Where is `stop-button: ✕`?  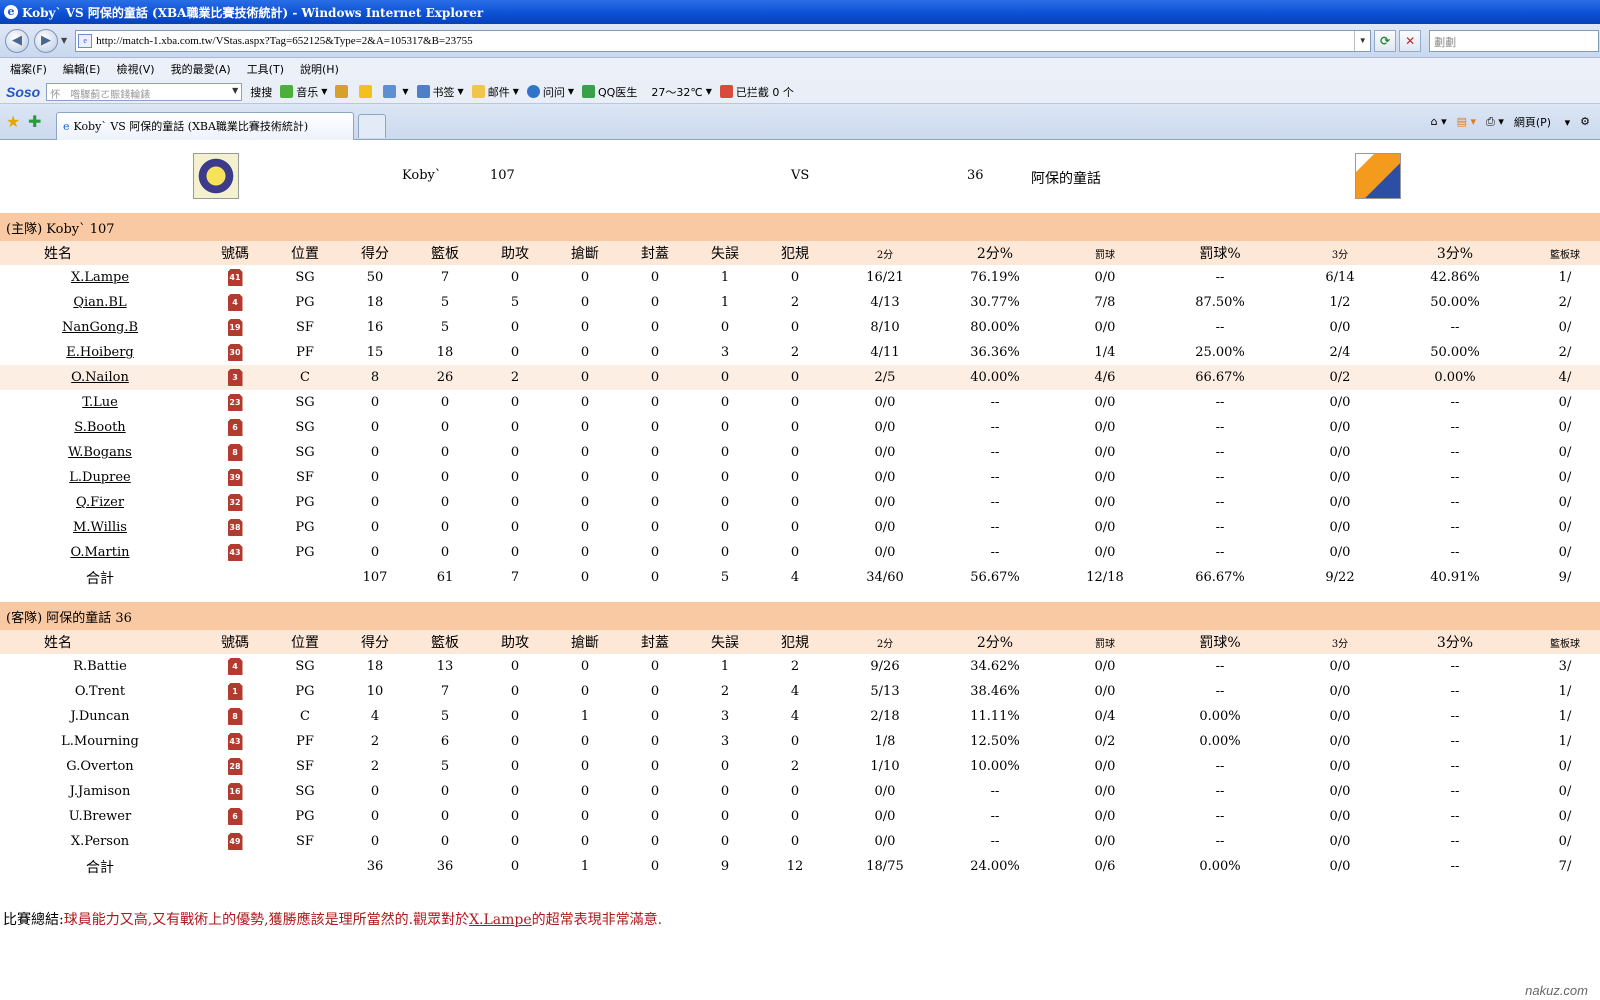
stop-button: ✕ is located at coordinates (1410, 40).